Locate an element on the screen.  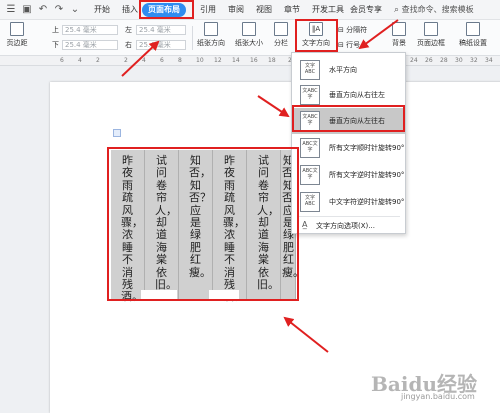
menu-item-label: 垂直方向从右往左 is located at coordinates (357, 95).